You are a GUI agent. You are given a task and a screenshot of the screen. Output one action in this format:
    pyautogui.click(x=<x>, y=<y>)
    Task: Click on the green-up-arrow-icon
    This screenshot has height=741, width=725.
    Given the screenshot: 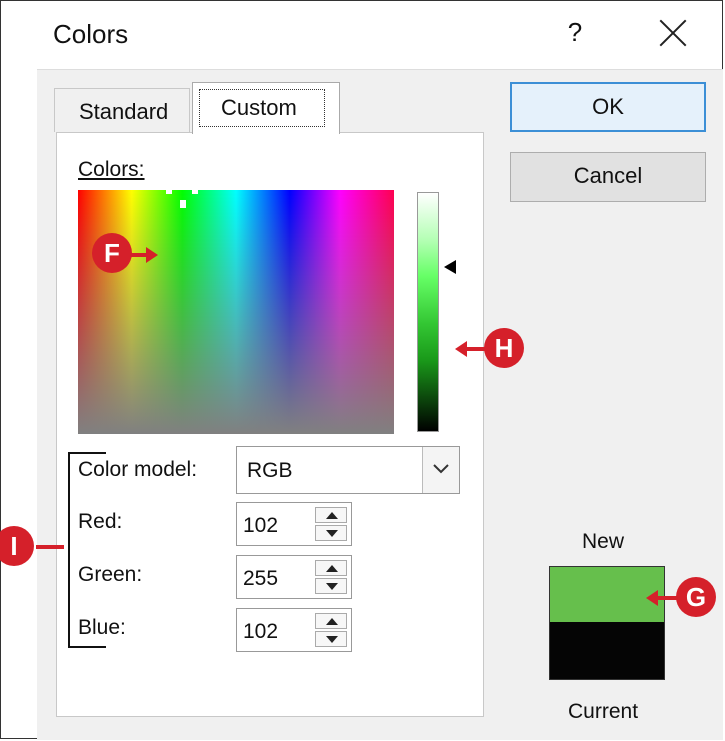 What is the action you would take?
    pyautogui.click(x=331, y=568)
    